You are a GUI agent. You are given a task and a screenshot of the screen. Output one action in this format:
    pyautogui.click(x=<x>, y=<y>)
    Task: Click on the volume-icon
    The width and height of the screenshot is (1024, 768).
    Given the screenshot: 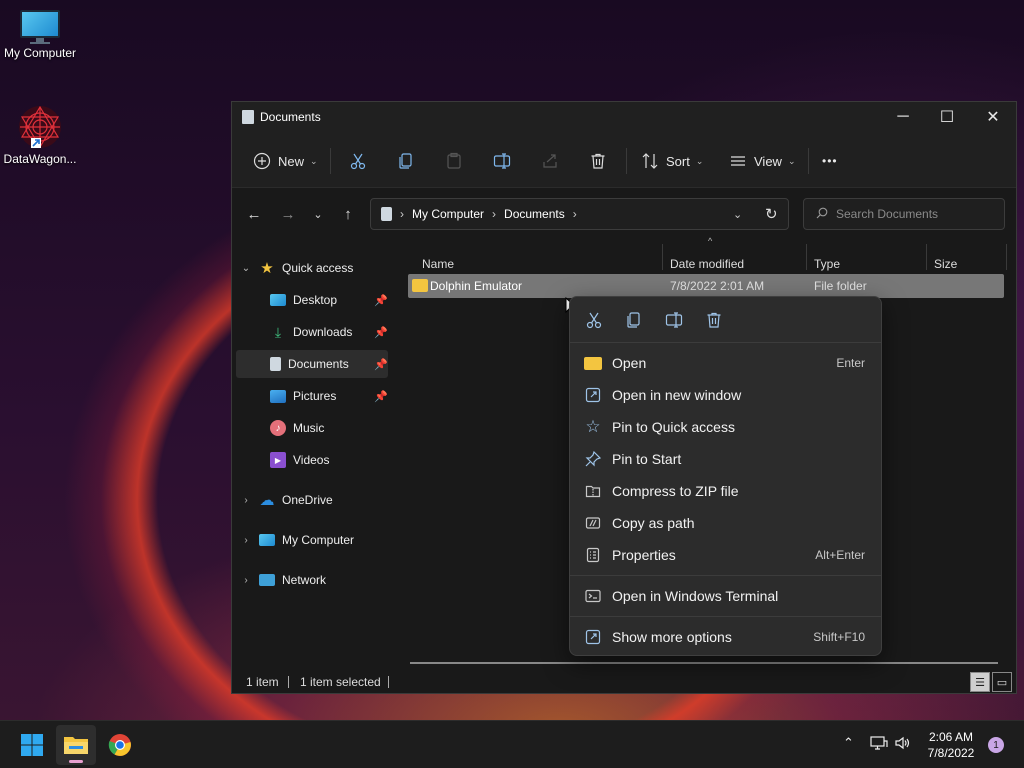 What is the action you would take?
    pyautogui.click(x=903, y=745)
    